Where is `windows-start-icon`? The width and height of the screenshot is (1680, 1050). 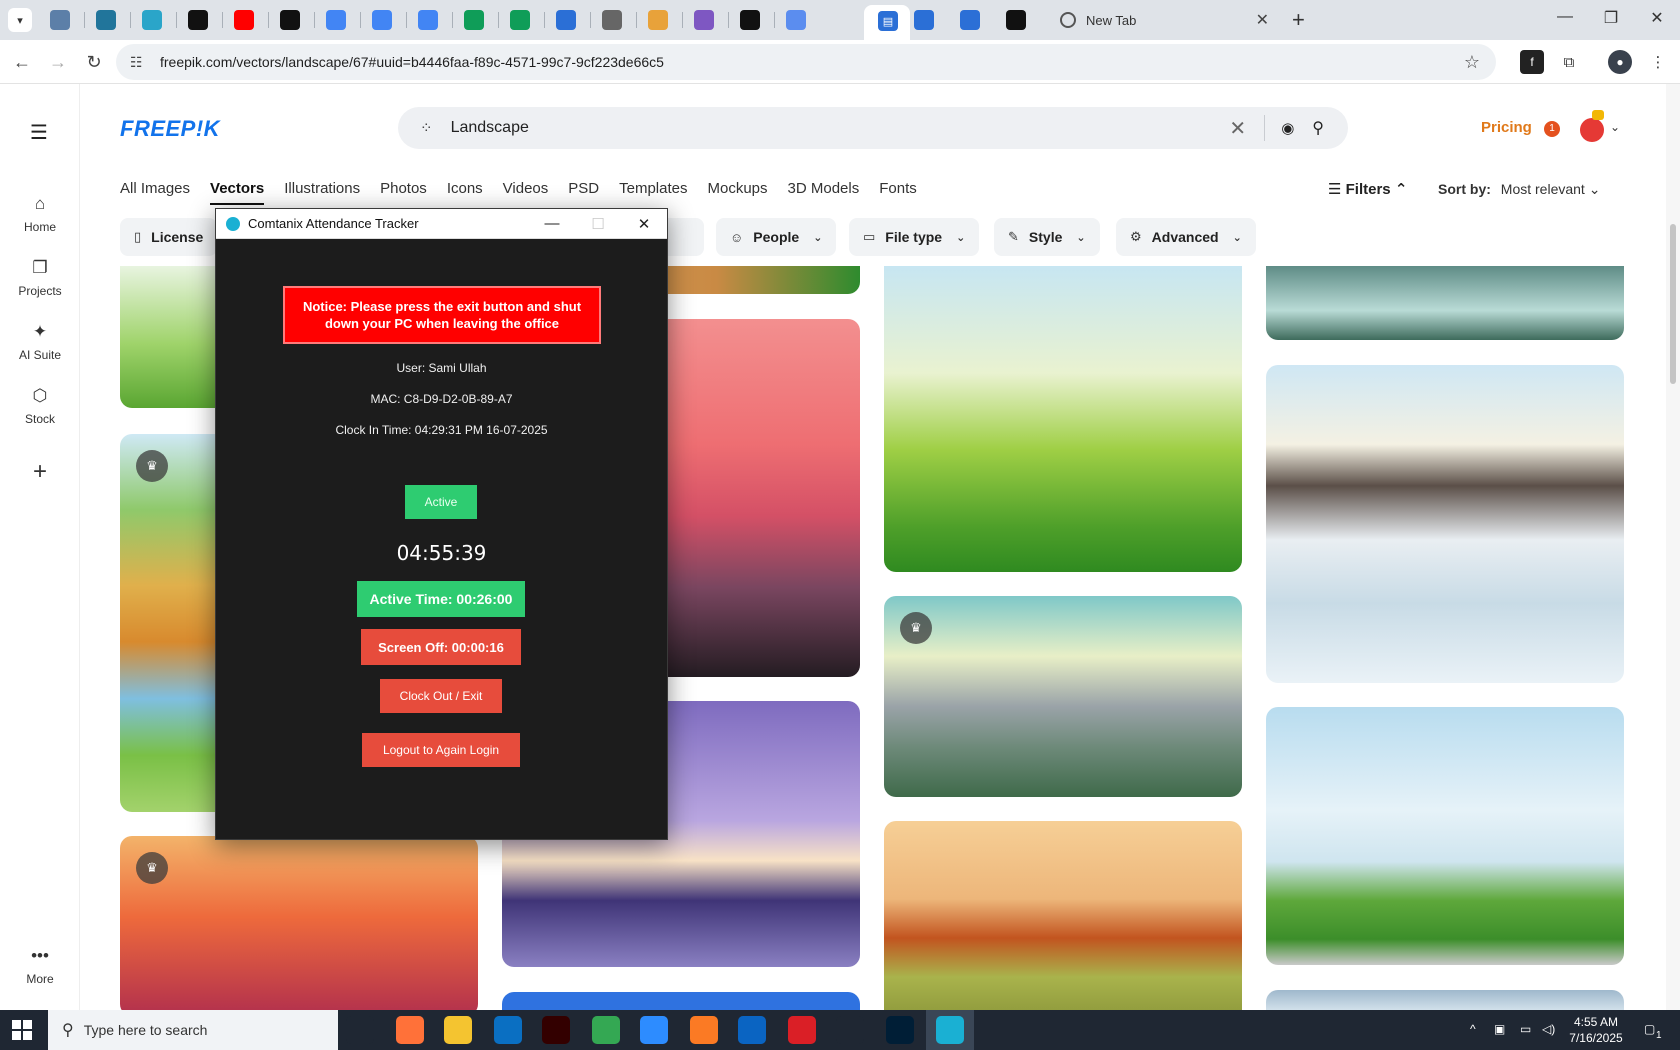
windows-start-icon is located at coordinates (22, 1030).